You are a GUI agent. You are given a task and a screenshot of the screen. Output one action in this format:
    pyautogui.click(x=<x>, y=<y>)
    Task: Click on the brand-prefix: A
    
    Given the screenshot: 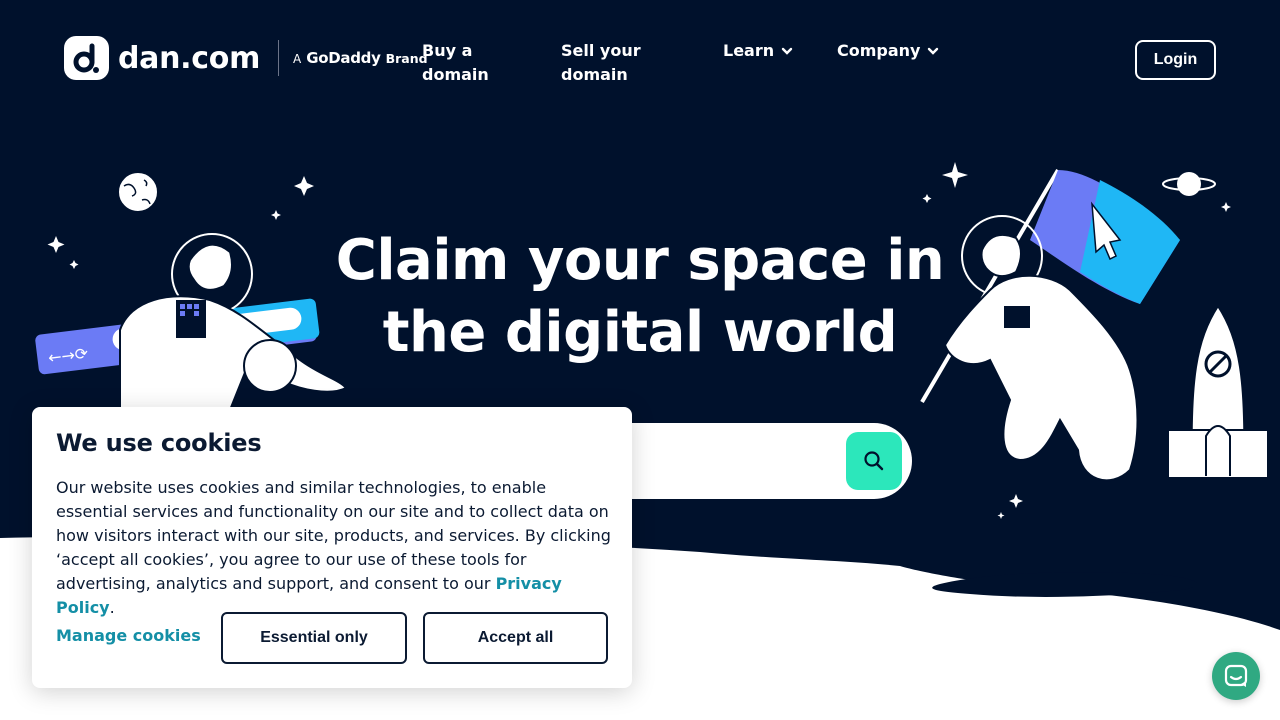 What is the action you would take?
    pyautogui.click(x=297, y=59)
    